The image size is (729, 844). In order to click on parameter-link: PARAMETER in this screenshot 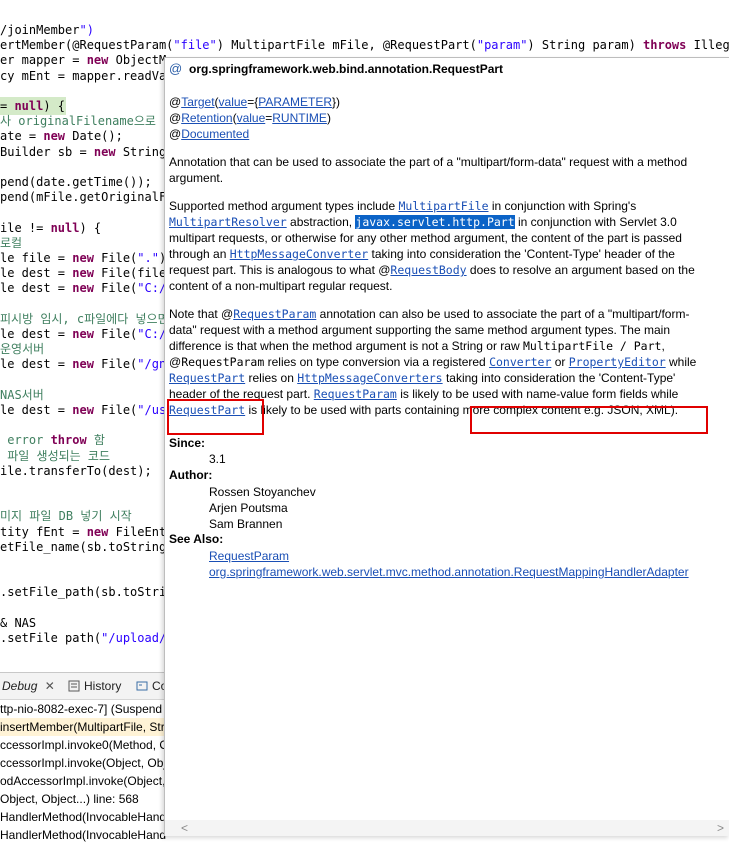, I will do `click(295, 102)`.